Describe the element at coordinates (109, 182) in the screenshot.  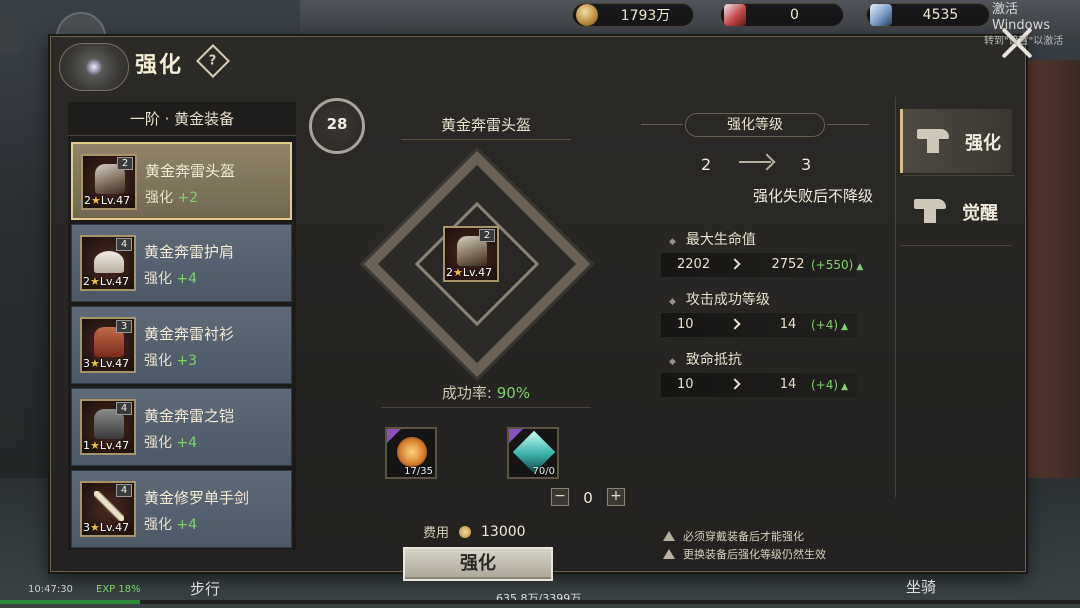
I see `equip-slot: 2 2★Lv.47` at that location.